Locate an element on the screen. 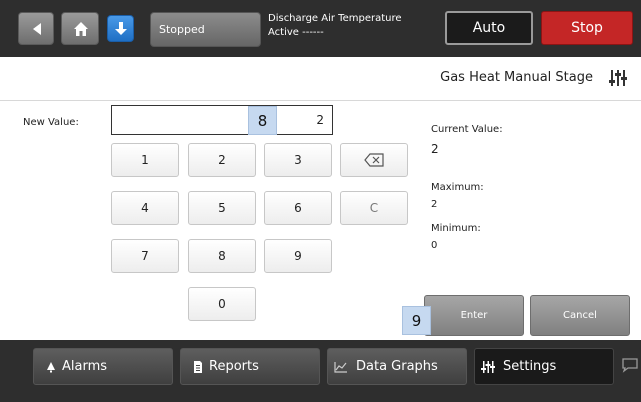  nav-settings: Settings is located at coordinates (544, 366).